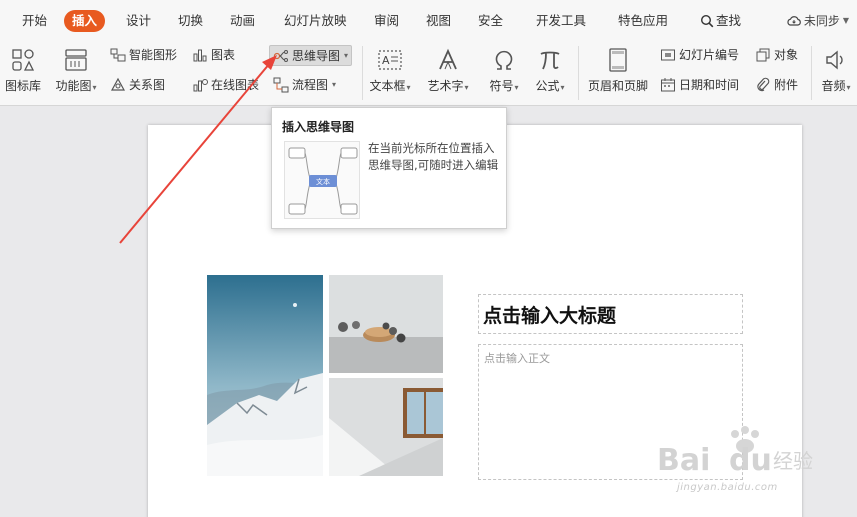 The width and height of the screenshot is (857, 517). What do you see at coordinates (683, 460) in the screenshot?
I see `svg-text: Bai` at bounding box center [683, 460].